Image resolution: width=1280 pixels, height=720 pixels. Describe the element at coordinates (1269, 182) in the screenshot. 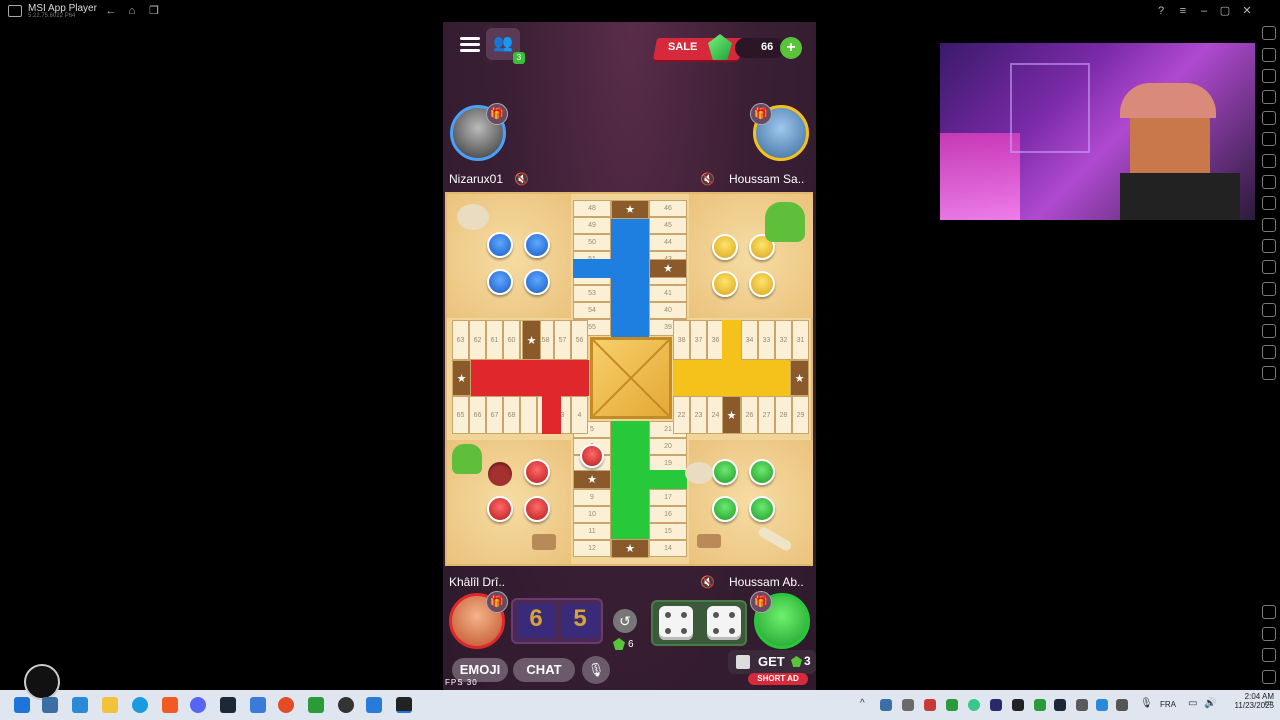

I see `record-icon` at that location.